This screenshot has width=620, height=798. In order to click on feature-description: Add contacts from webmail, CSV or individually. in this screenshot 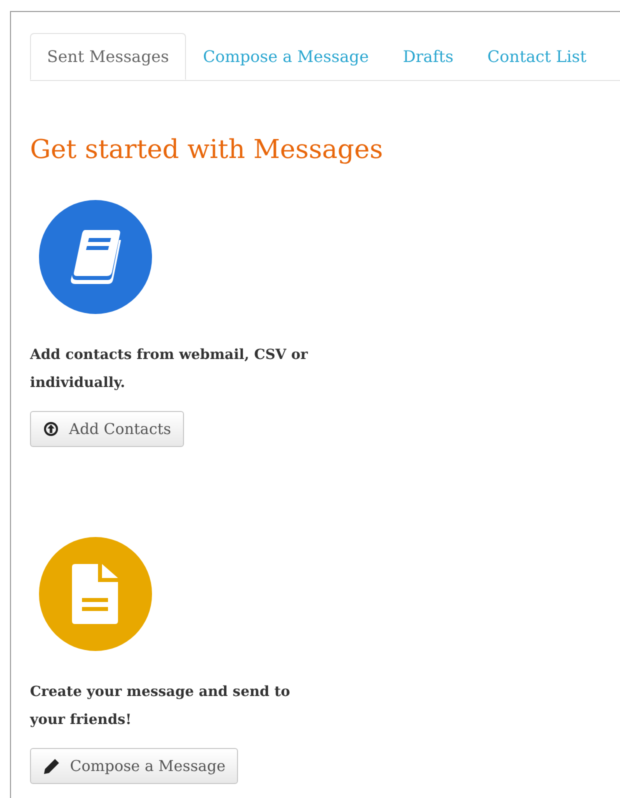, I will do `click(169, 369)`.